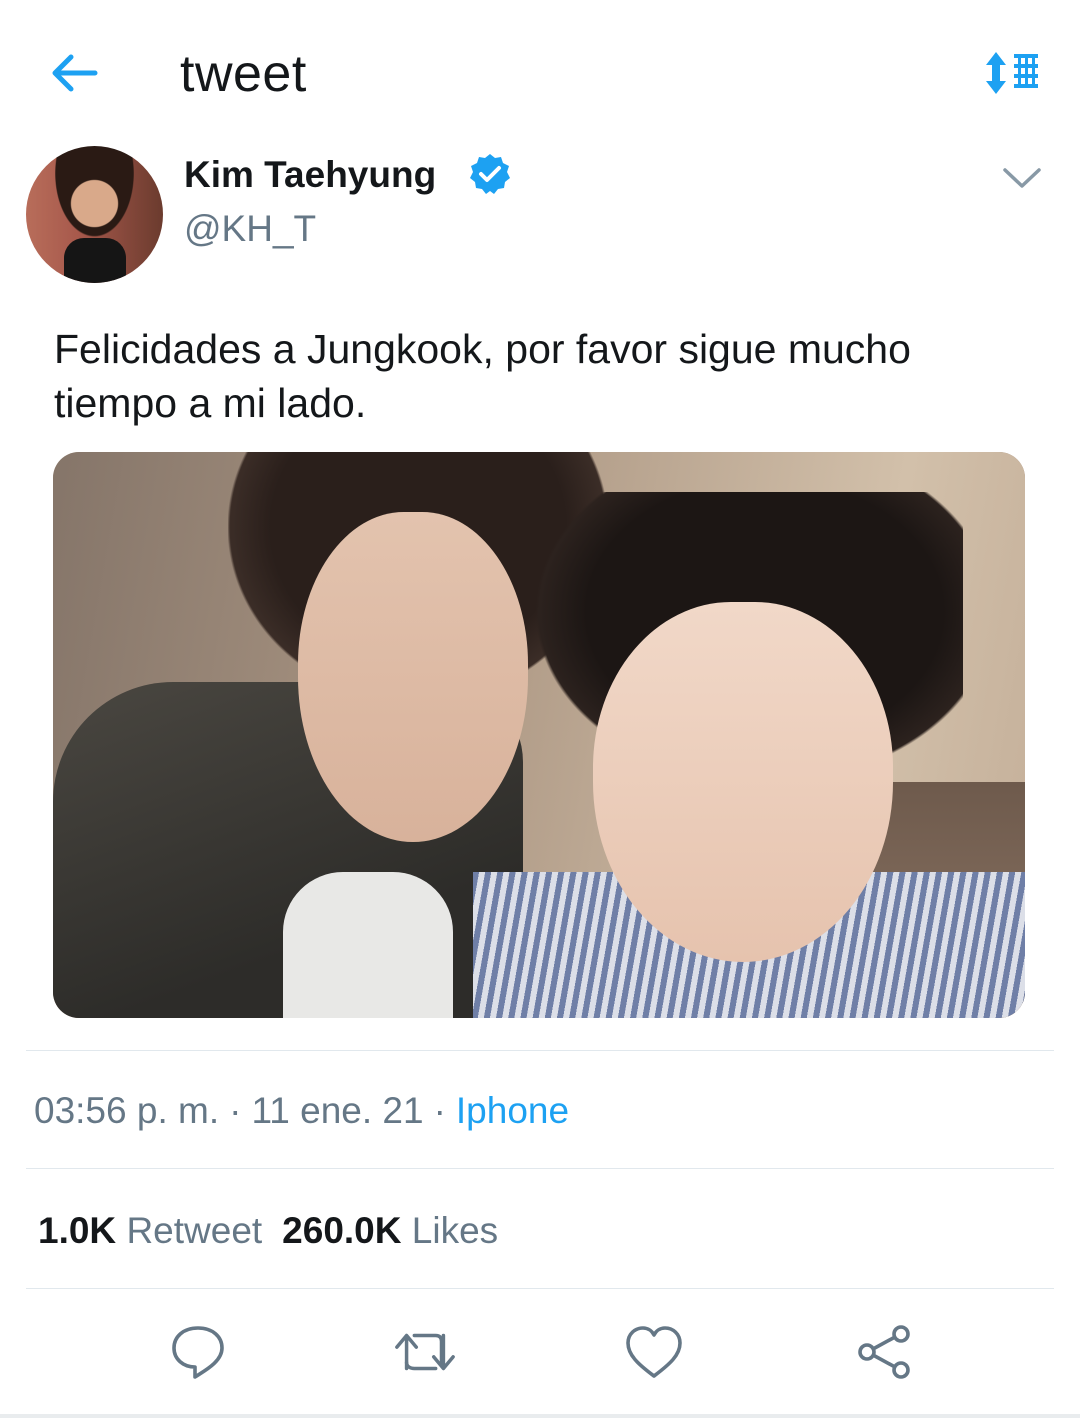 This screenshot has width=1080, height=1425. I want to click on avatar-figure, so click(95, 260).